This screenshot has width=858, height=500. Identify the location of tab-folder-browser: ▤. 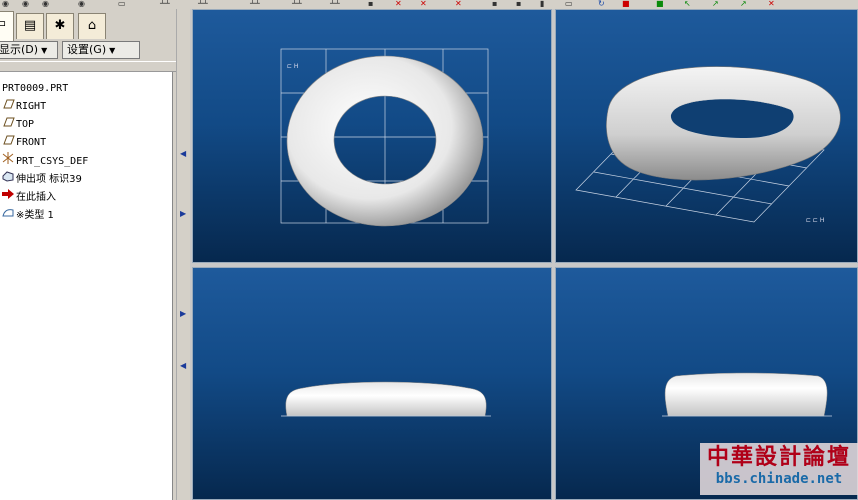
(30, 26).